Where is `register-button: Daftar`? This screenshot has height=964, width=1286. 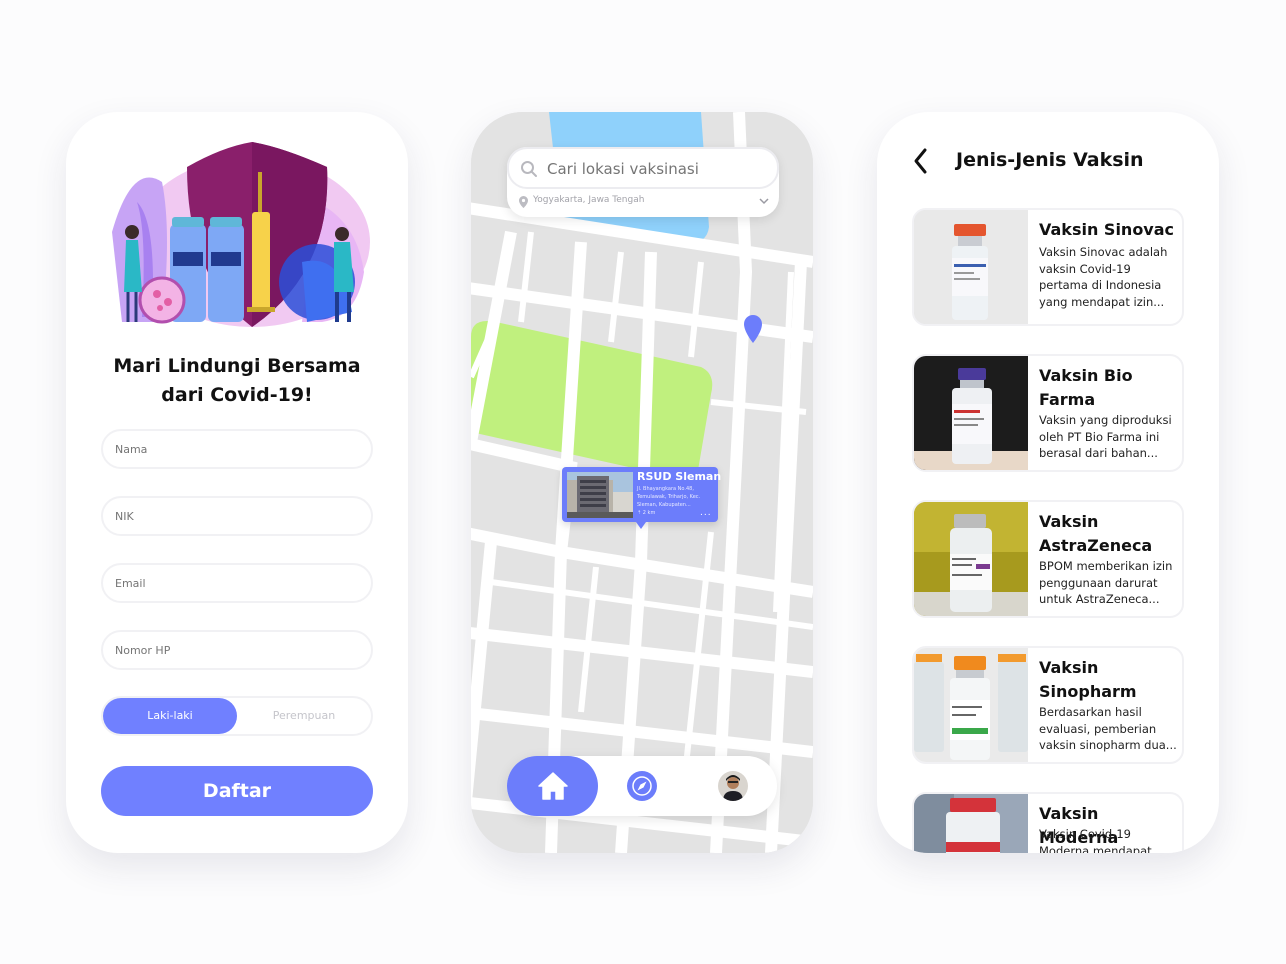 register-button: Daftar is located at coordinates (237, 791).